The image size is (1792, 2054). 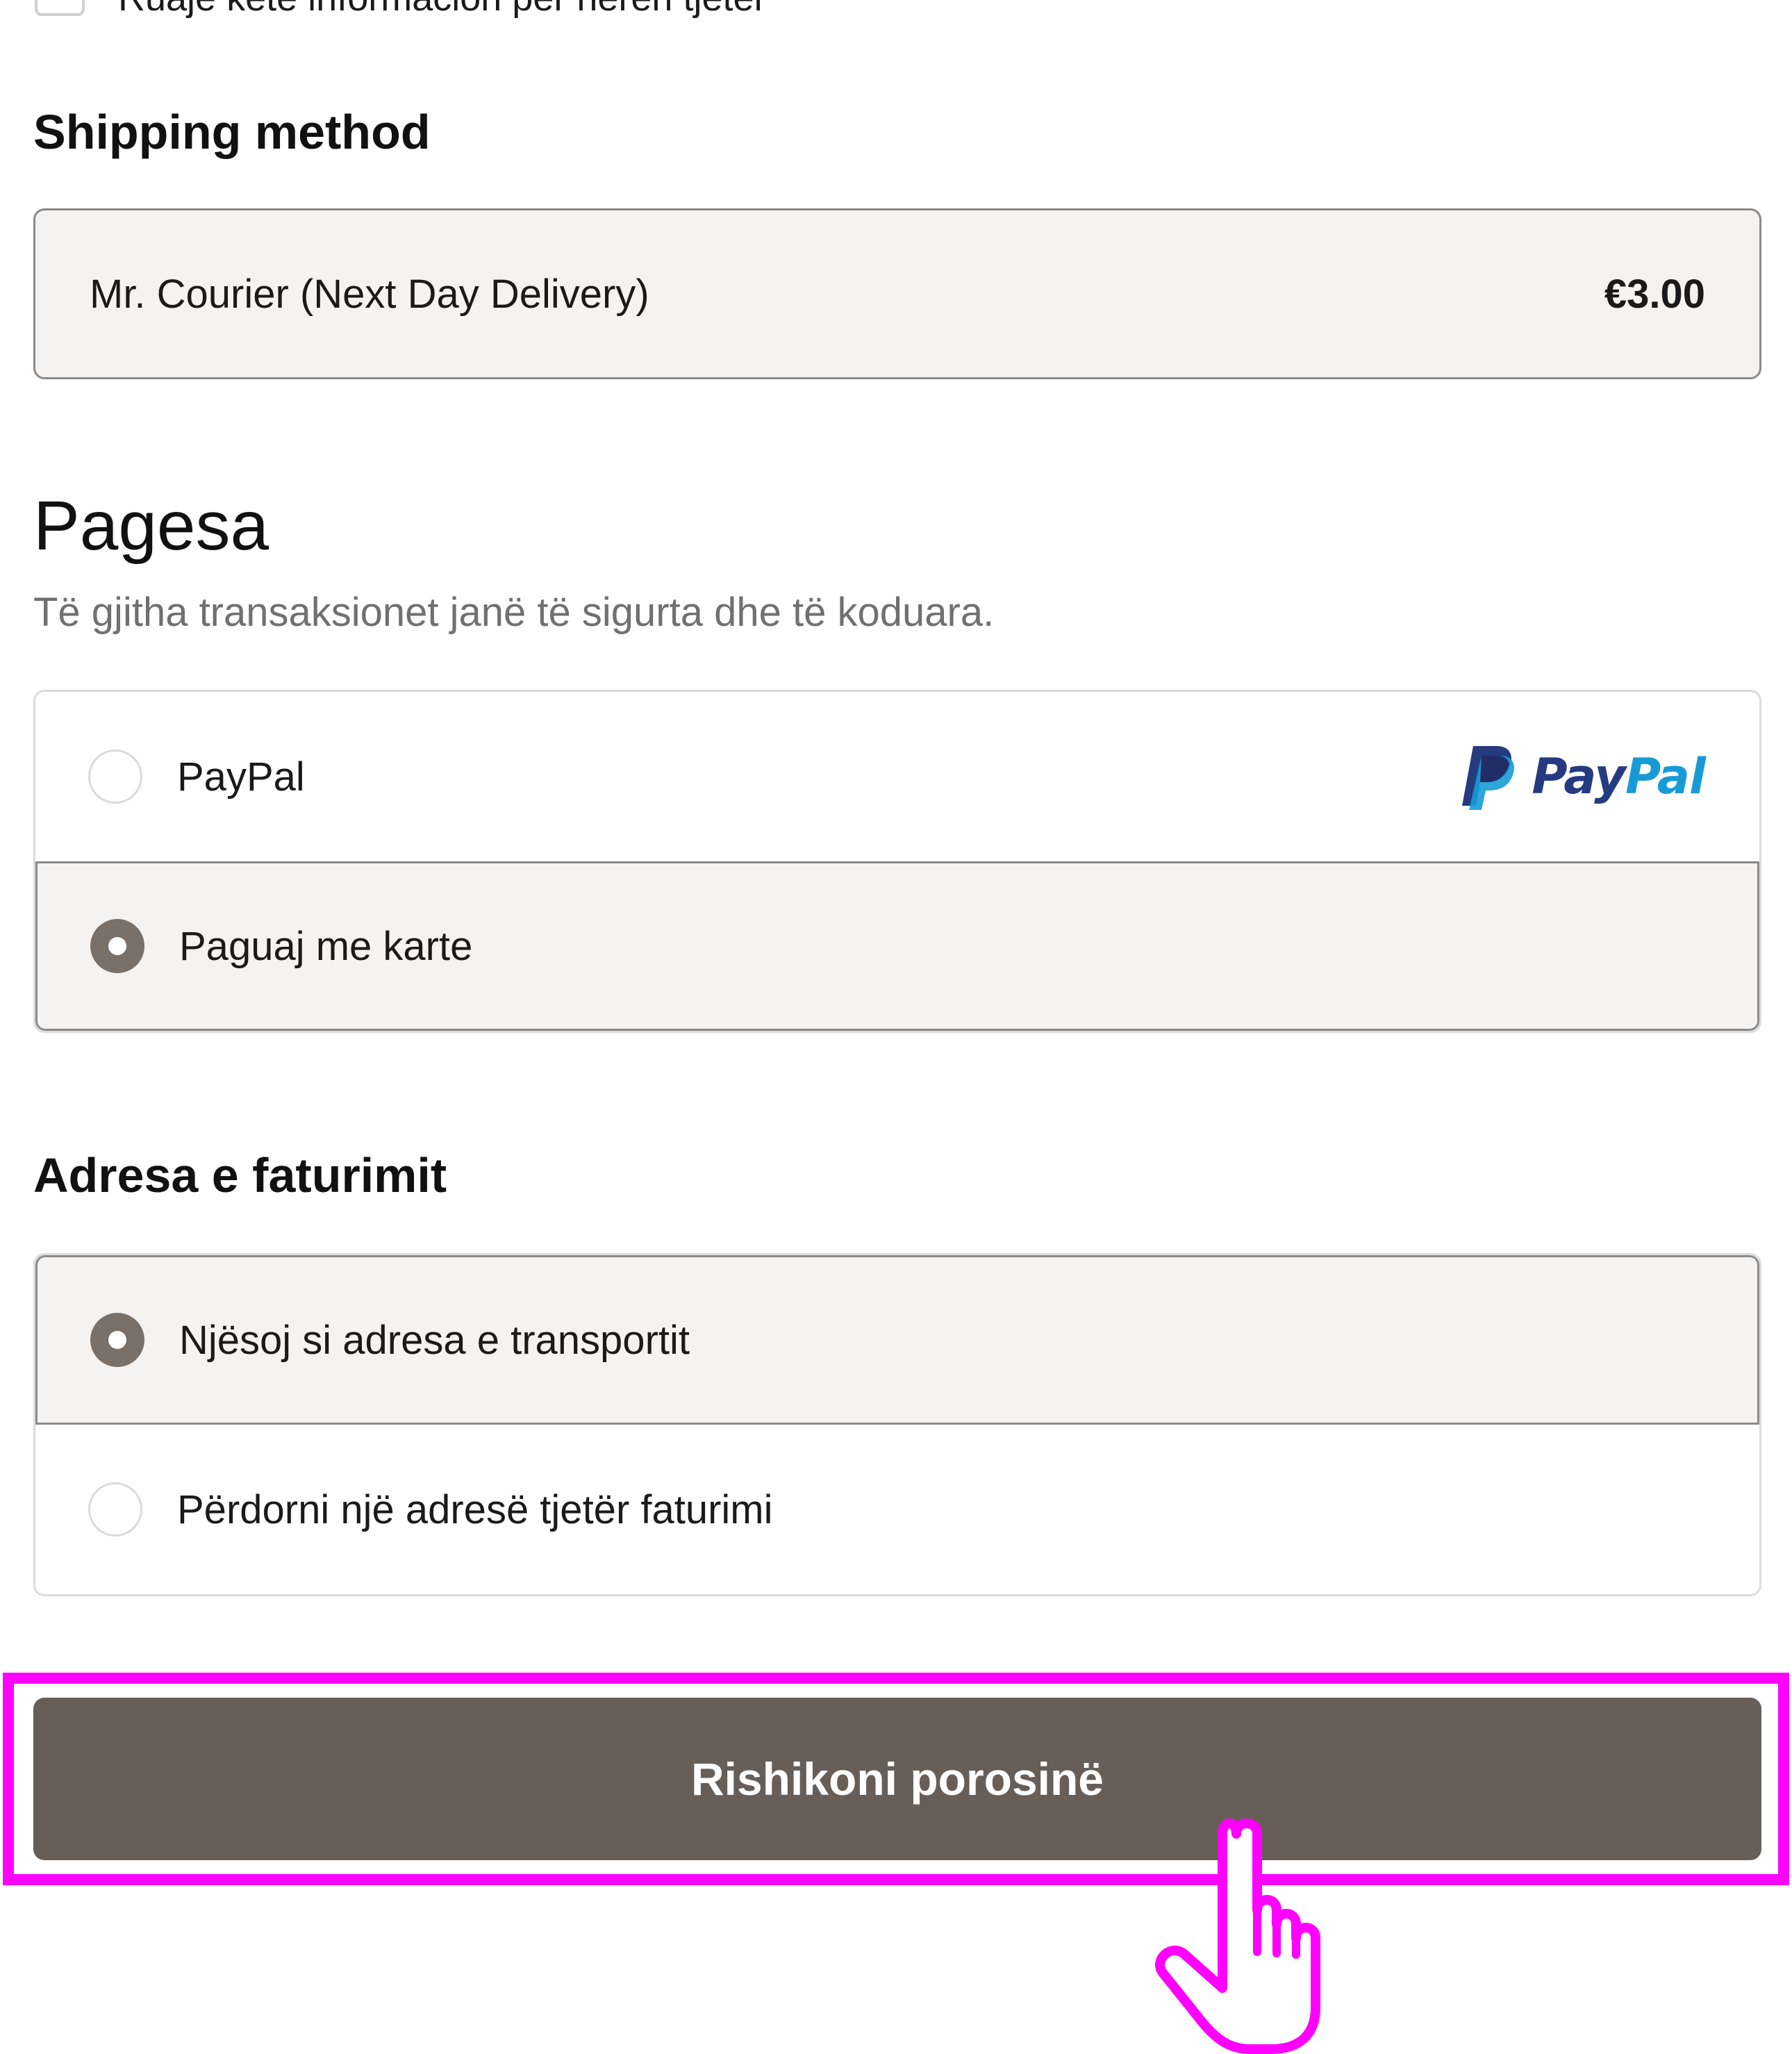 What do you see at coordinates (60, 8) in the screenshot?
I see `save-info-checkbox` at bounding box center [60, 8].